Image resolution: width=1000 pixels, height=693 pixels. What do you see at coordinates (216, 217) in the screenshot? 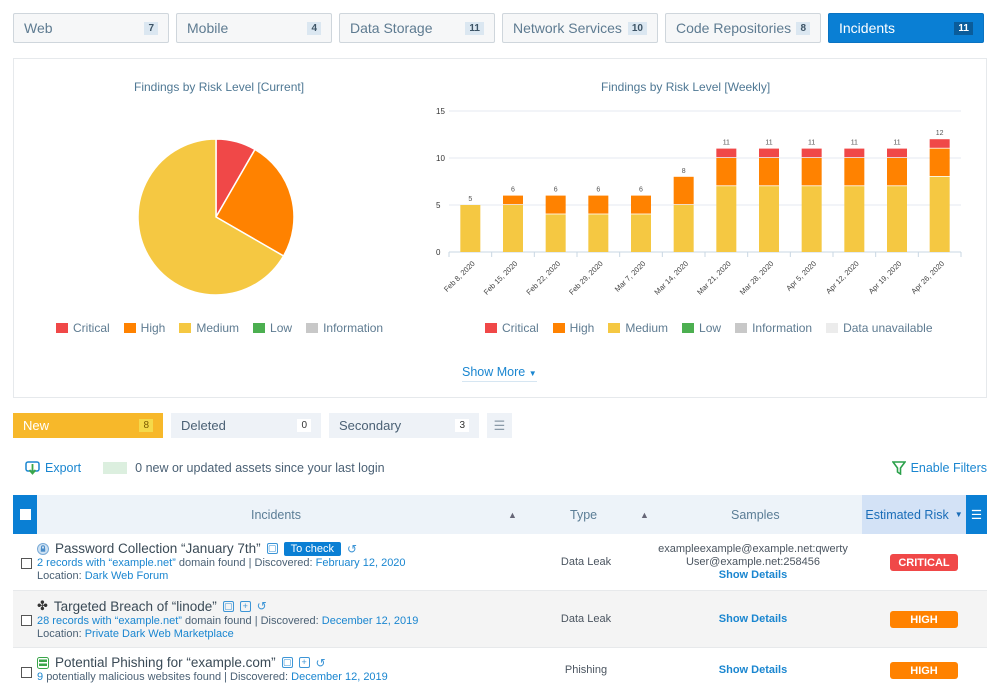
I see `pie-chart` at bounding box center [216, 217].